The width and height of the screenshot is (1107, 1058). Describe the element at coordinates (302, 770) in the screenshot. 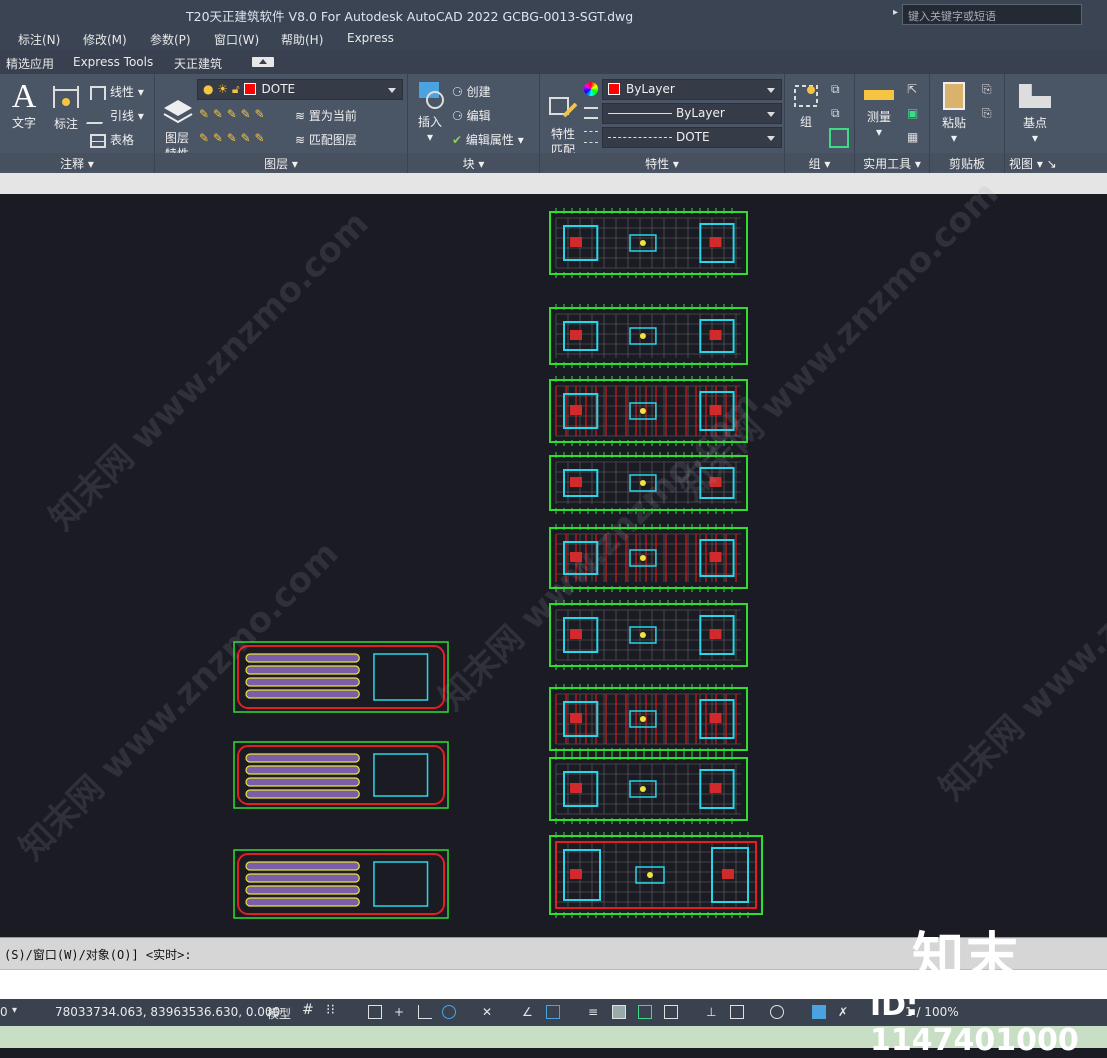

I see `parking-row` at that location.